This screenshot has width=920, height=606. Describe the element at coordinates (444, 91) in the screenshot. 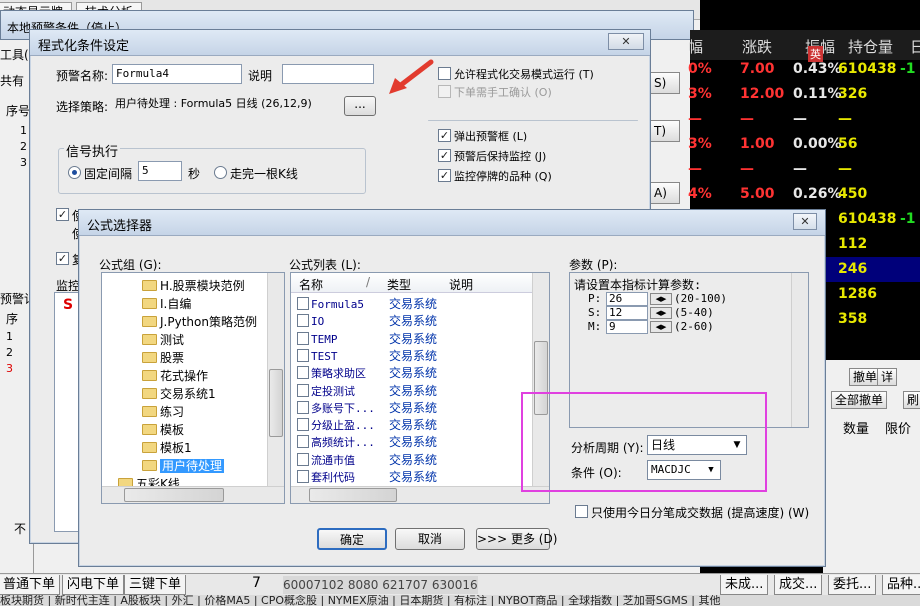

I see `manual-confirm-checkbox` at that location.